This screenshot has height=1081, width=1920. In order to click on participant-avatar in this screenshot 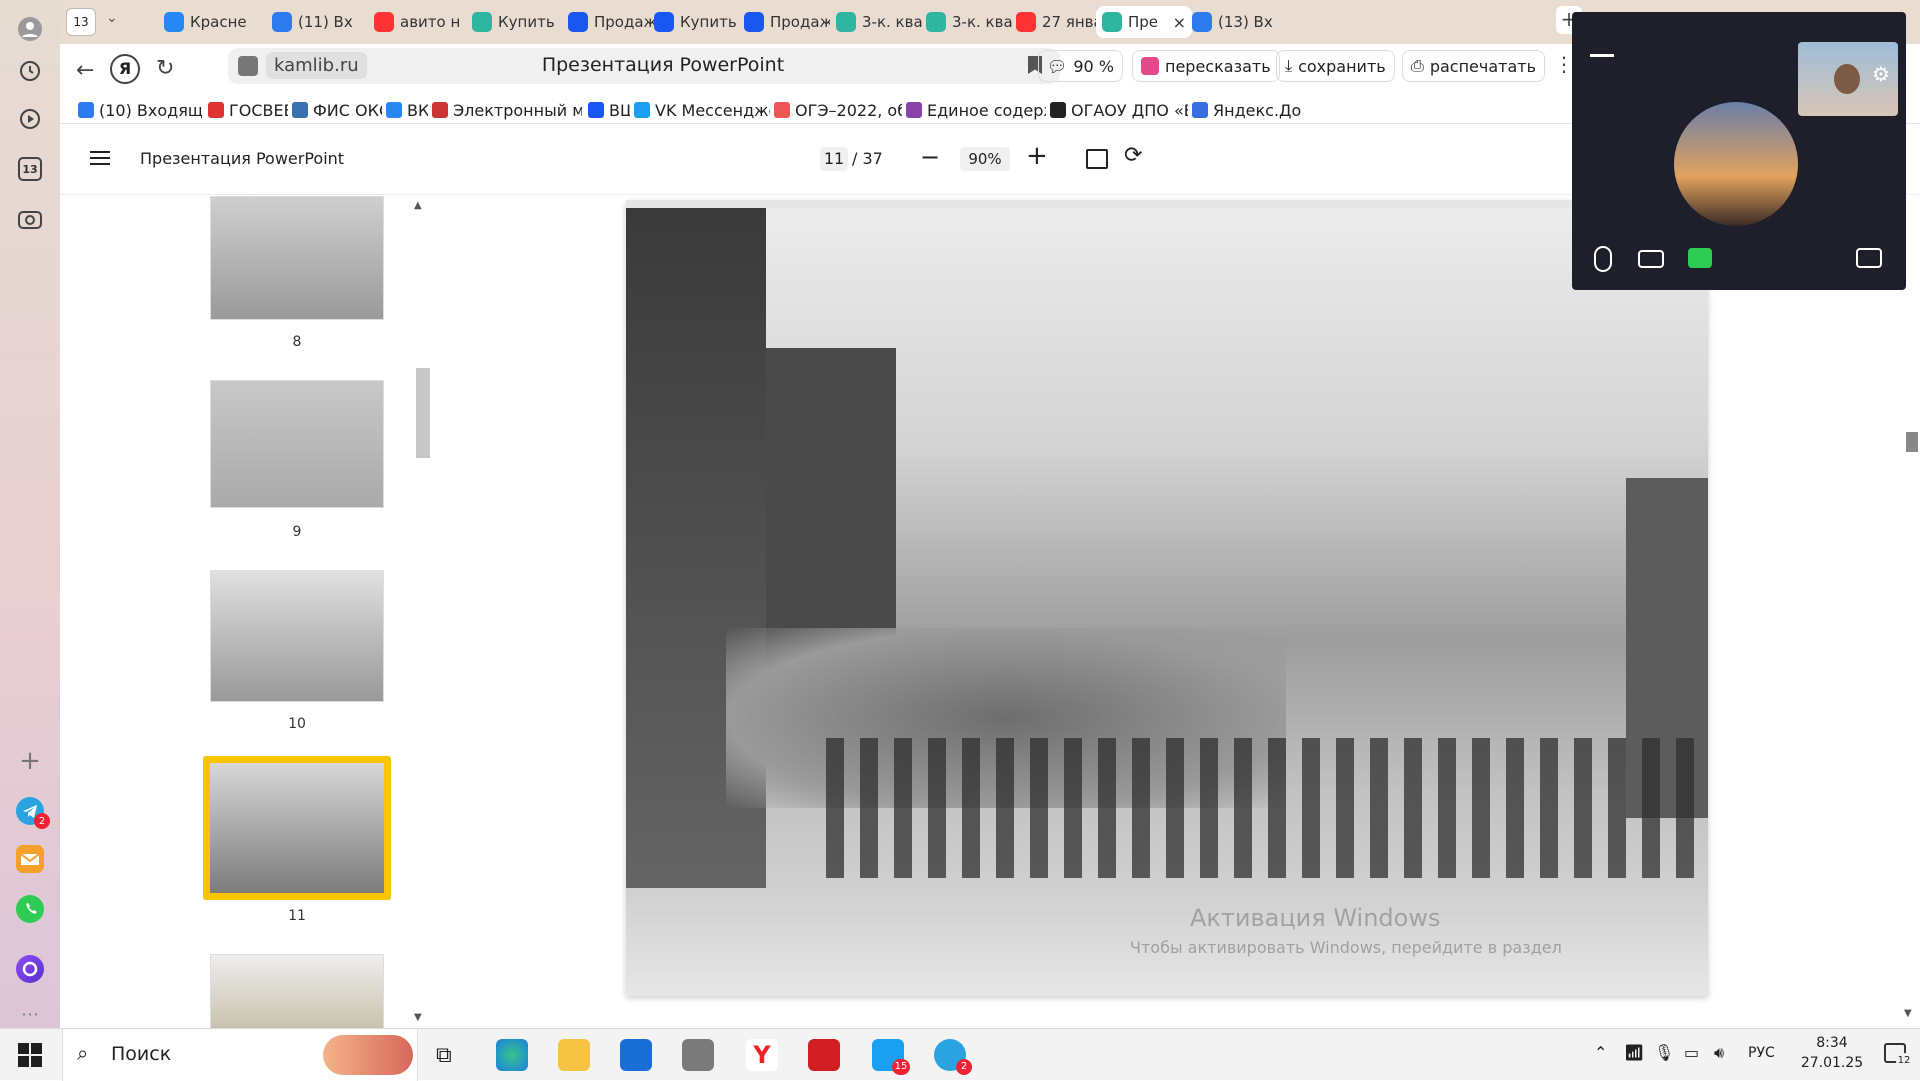, I will do `click(1736, 164)`.